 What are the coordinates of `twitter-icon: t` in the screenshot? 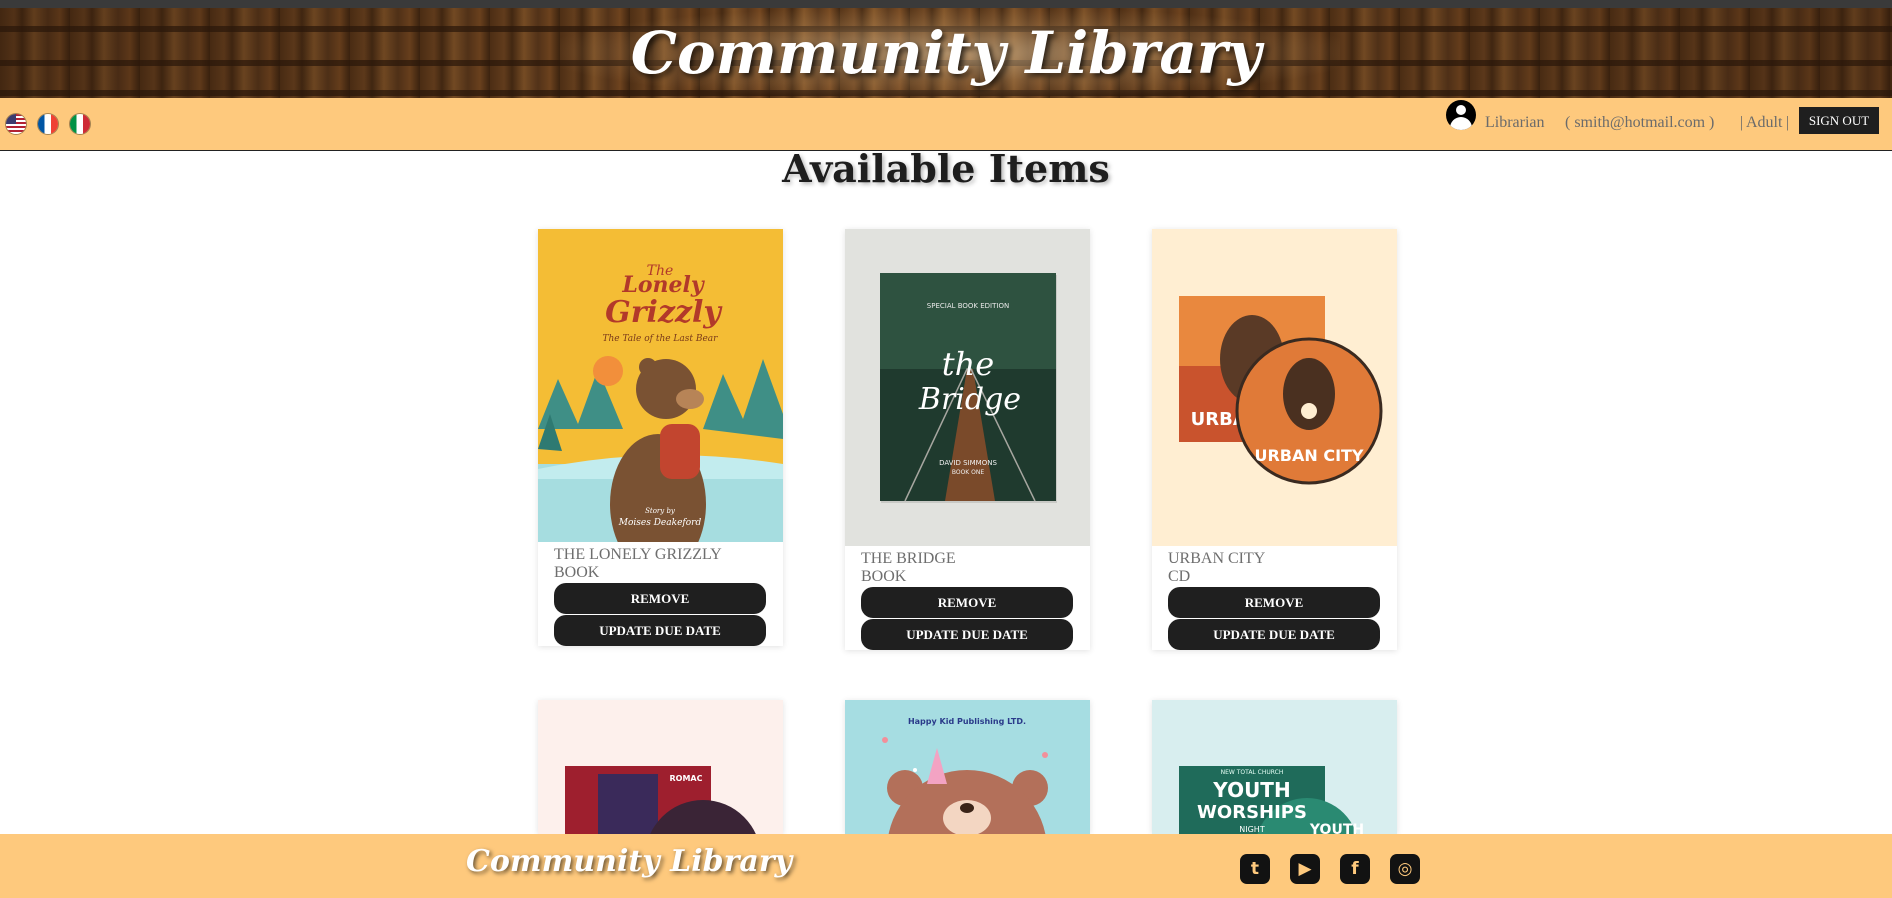 It's located at (1255, 869).